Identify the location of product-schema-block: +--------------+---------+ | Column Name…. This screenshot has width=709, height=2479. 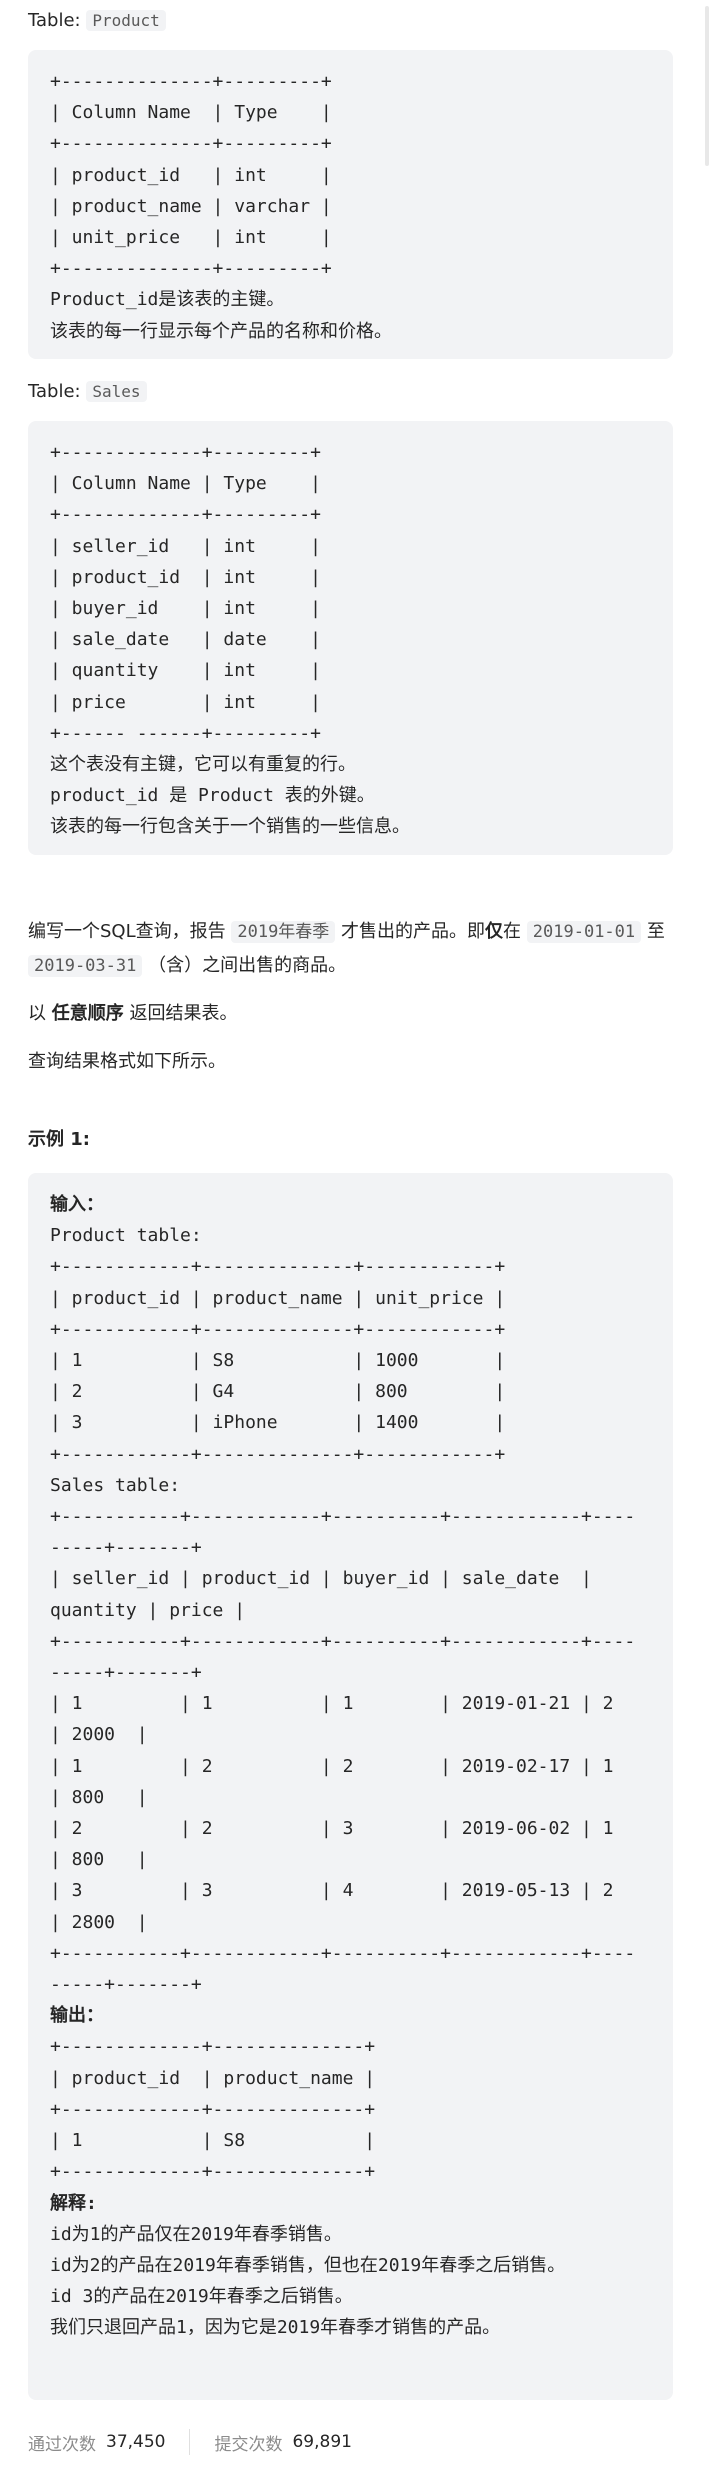
(350, 204).